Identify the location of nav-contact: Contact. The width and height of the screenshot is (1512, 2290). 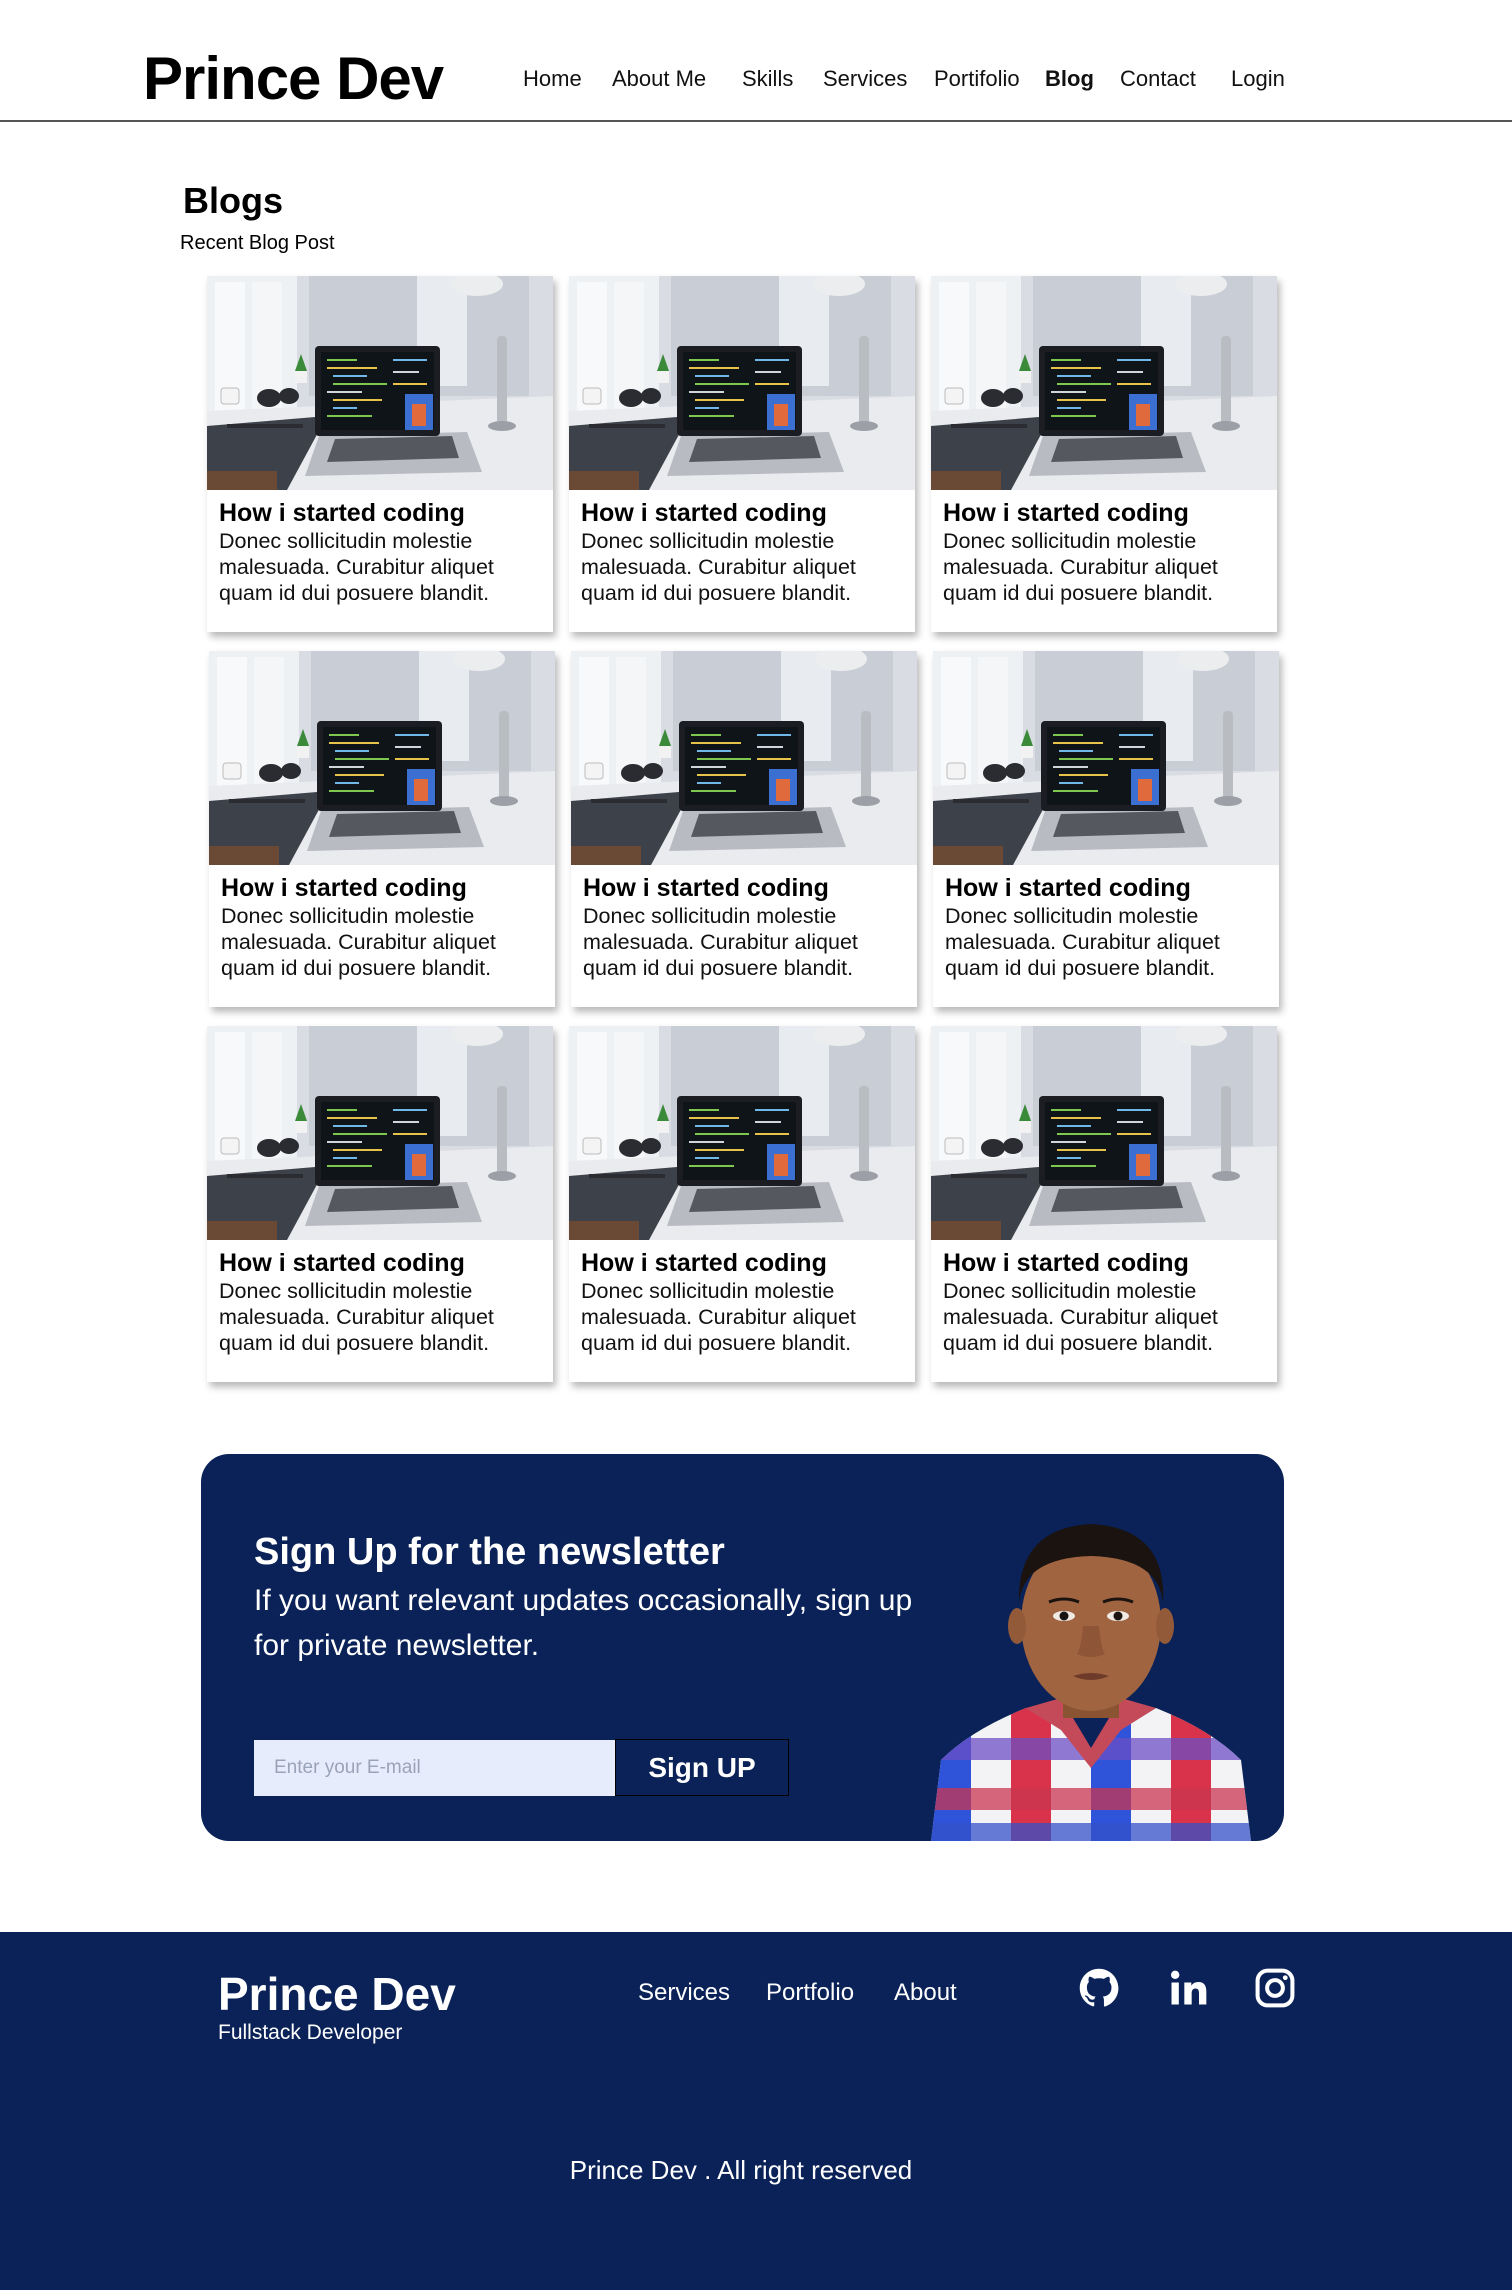
(1158, 79).